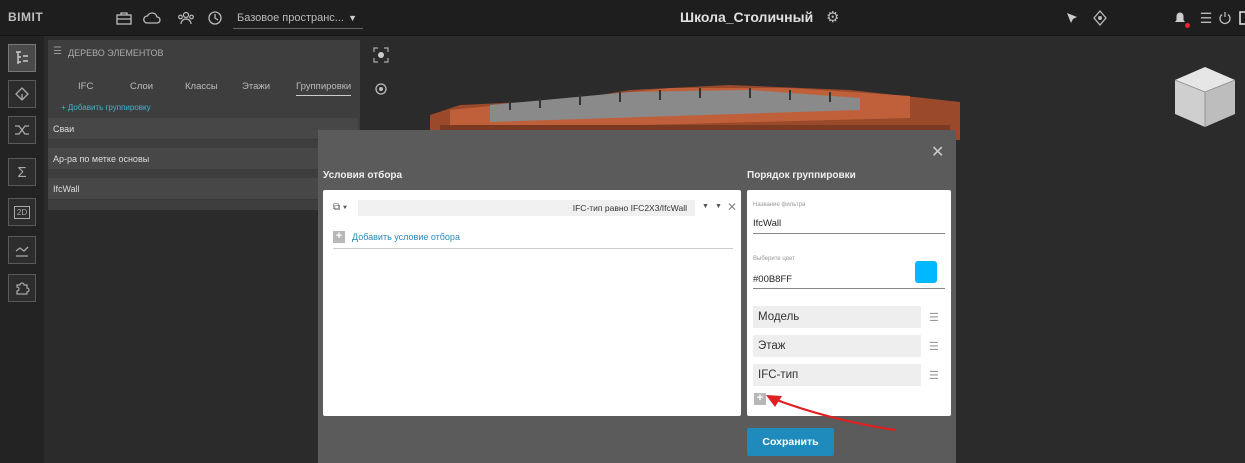 The height and width of the screenshot is (463, 1245). What do you see at coordinates (22, 130) in the screenshot?
I see `shuffle-icon` at bounding box center [22, 130].